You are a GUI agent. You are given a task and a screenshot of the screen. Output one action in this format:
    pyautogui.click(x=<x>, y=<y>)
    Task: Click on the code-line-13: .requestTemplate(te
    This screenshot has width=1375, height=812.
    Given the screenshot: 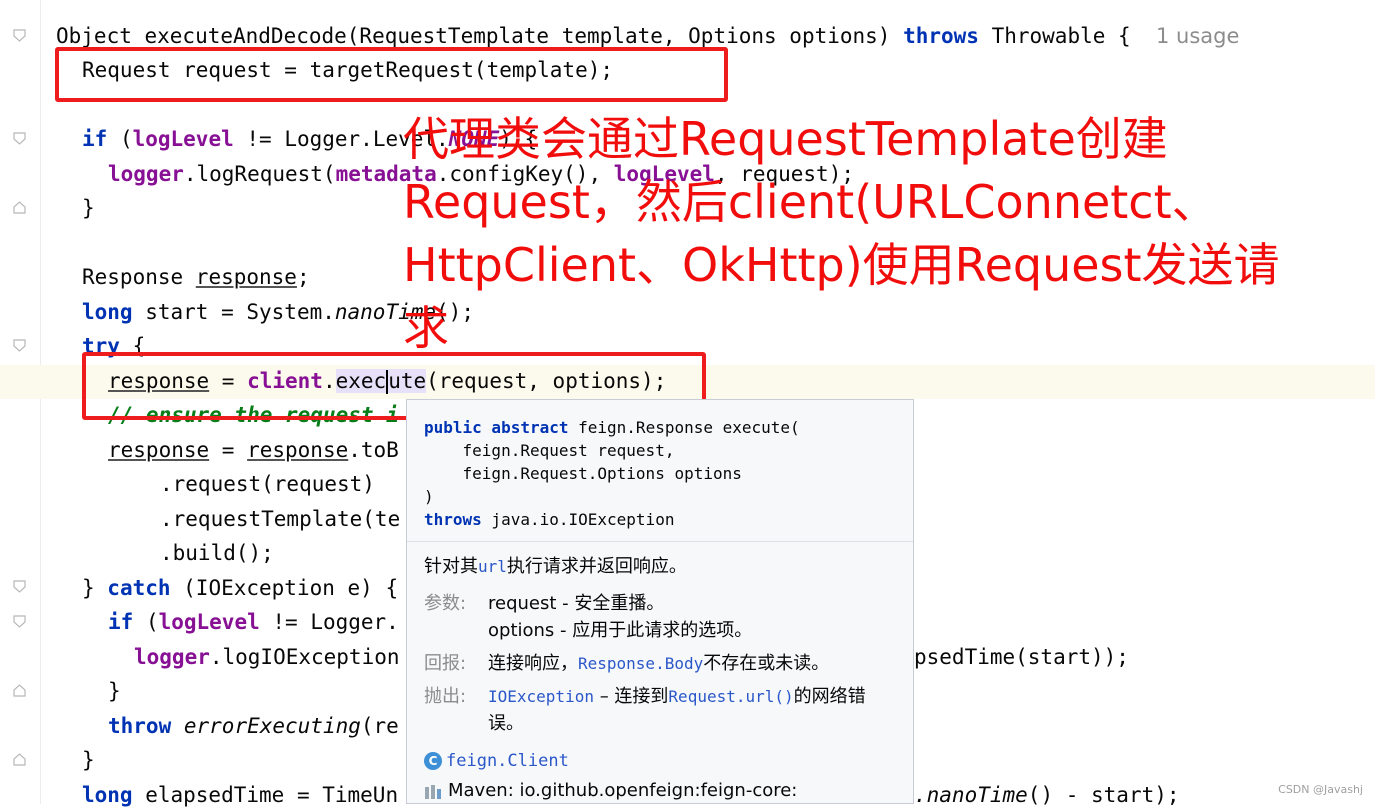 What is the action you would take?
    pyautogui.click(x=280, y=519)
    